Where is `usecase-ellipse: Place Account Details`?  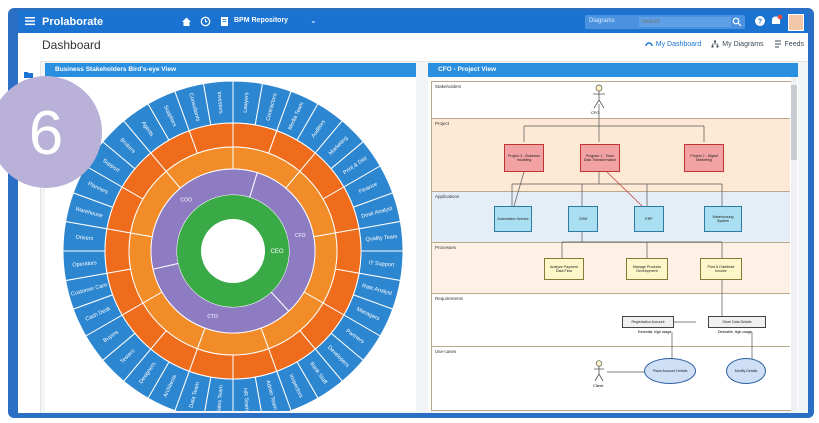
usecase-ellipse: Place Account Details is located at coordinates (670, 371).